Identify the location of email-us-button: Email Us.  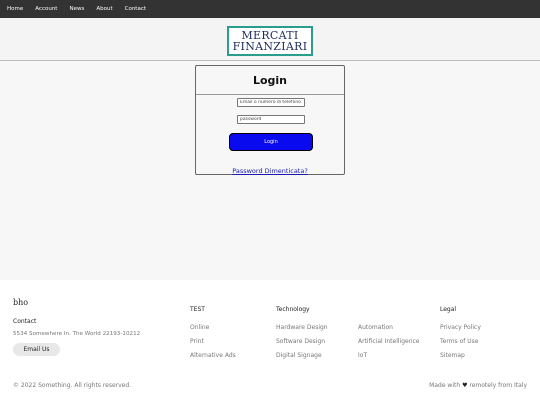
(36, 349).